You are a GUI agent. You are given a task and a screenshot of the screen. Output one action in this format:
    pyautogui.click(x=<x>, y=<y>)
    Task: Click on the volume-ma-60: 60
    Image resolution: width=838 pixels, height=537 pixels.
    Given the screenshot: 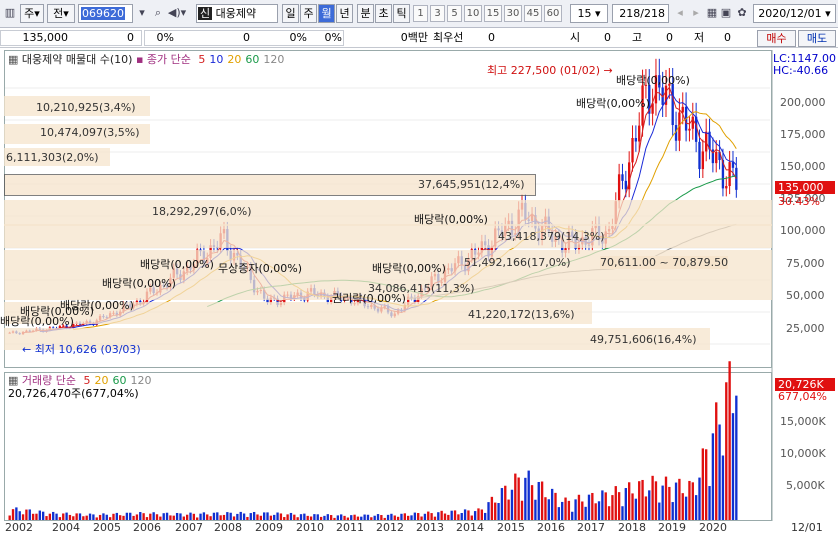 What is the action you would take?
    pyautogui.click(x=120, y=380)
    